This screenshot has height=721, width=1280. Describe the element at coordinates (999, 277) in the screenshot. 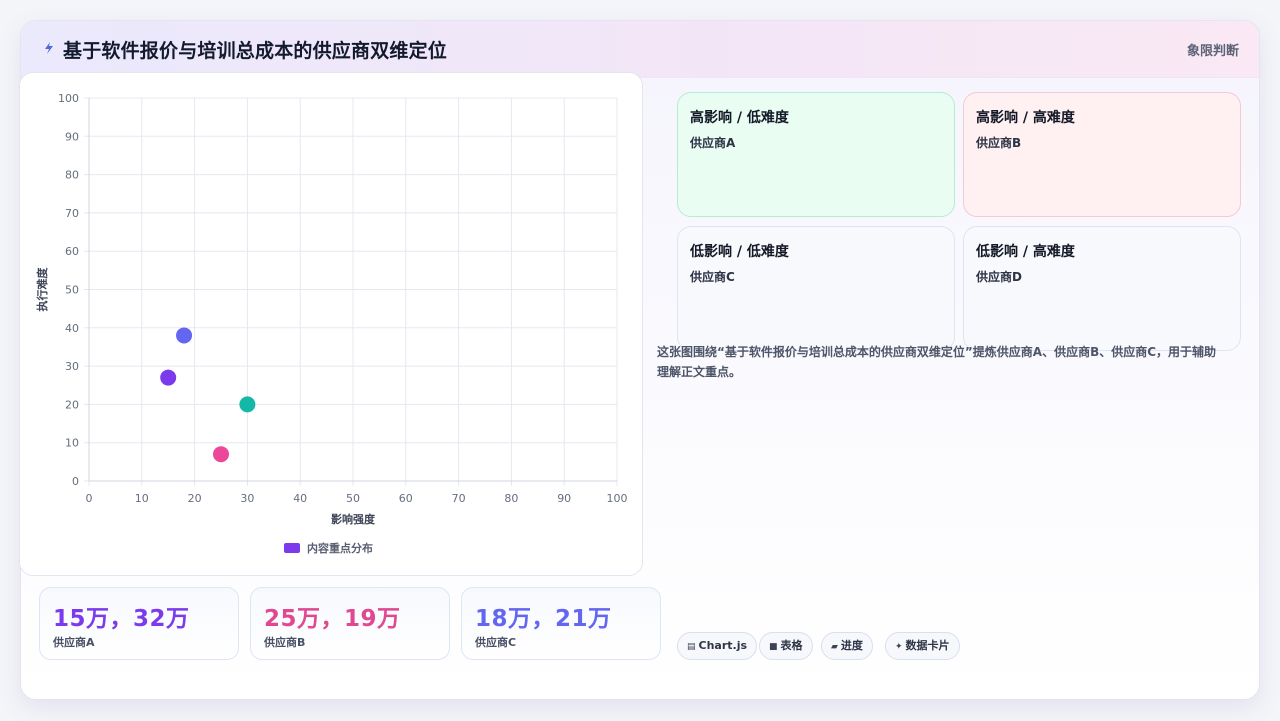

I see `quadrant-item: 供应商D` at that location.